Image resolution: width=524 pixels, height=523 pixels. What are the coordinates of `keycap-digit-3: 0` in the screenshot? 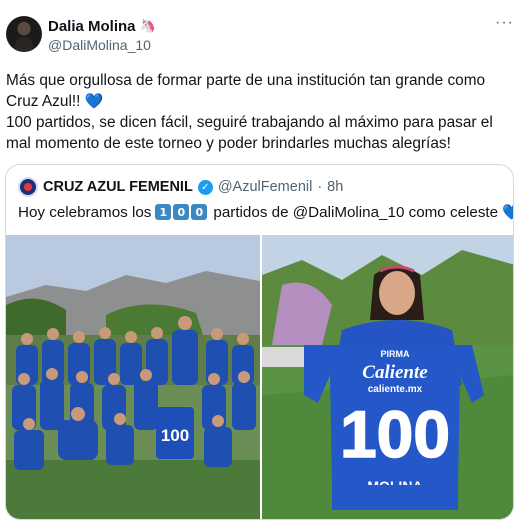 It's located at (199, 212).